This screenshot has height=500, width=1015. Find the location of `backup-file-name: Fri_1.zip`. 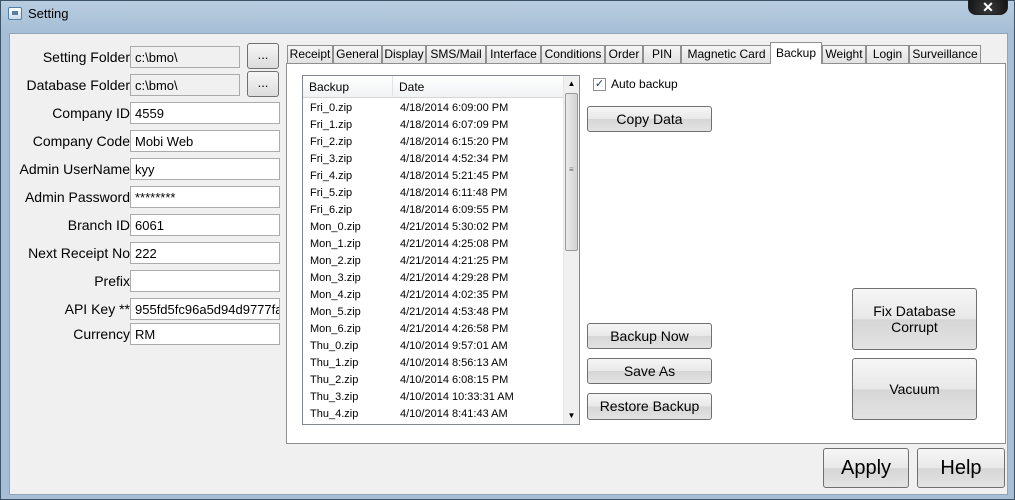

backup-file-name: Fri_1.zip is located at coordinates (331, 125).